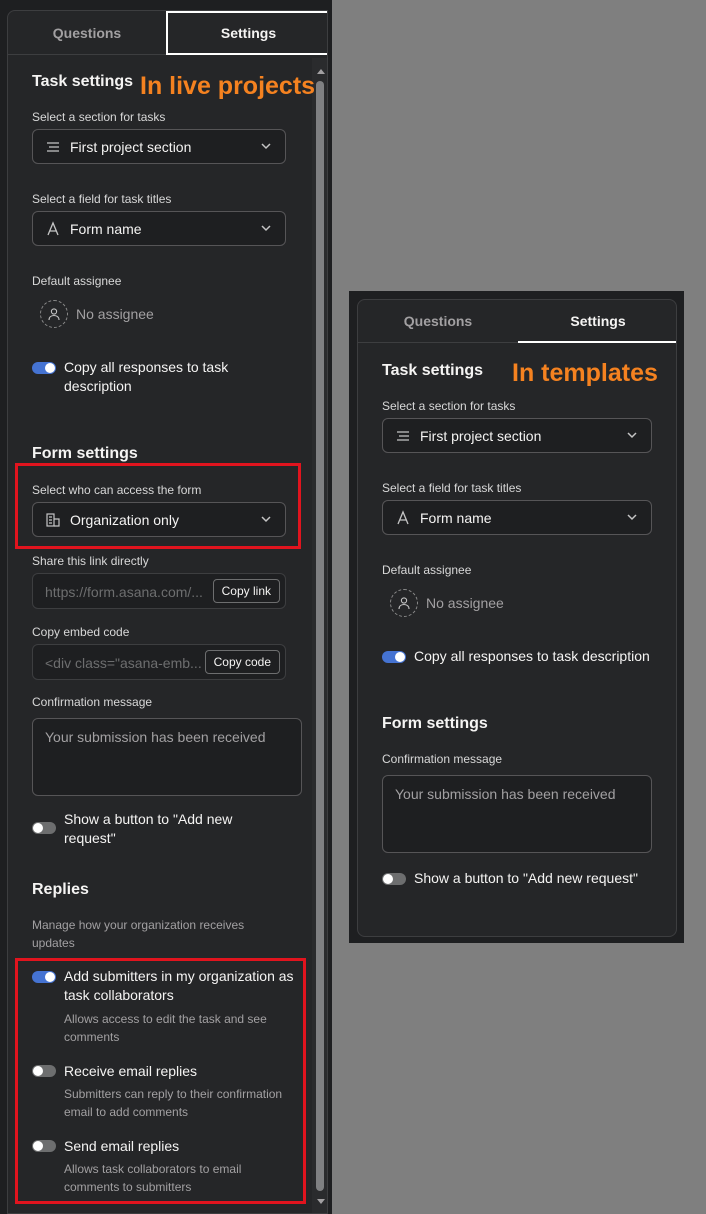 This screenshot has width=706, height=1214. Describe the element at coordinates (160, 1081) in the screenshot. I see `replies-highlight-box` at that location.